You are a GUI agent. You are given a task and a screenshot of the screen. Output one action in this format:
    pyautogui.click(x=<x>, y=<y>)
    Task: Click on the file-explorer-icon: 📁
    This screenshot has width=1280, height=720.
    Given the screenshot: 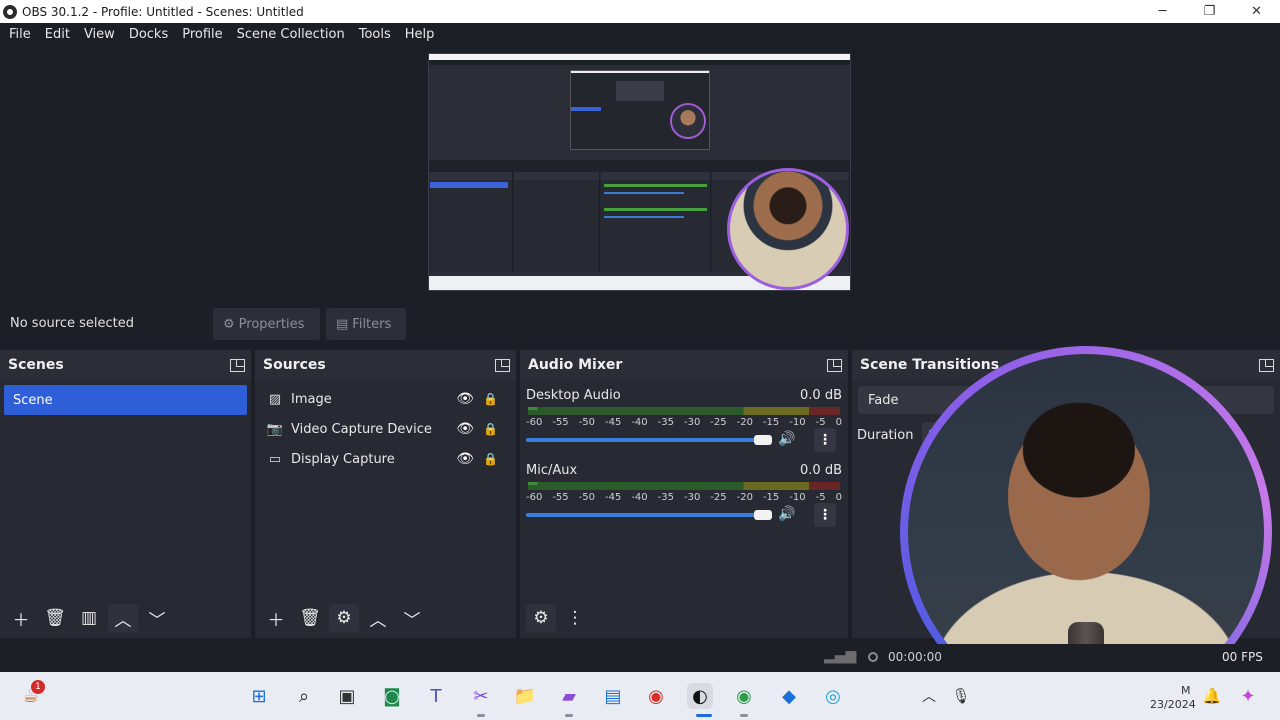 What is the action you would take?
    pyautogui.click(x=525, y=696)
    